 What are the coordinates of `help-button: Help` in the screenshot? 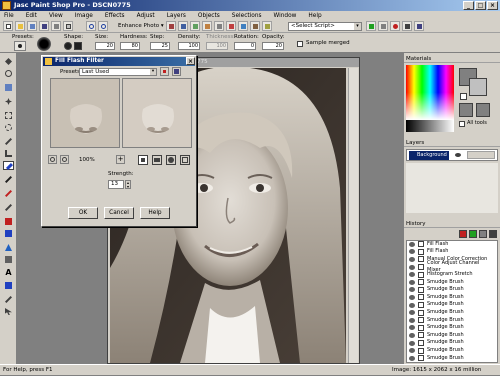 It's located at (155, 213).